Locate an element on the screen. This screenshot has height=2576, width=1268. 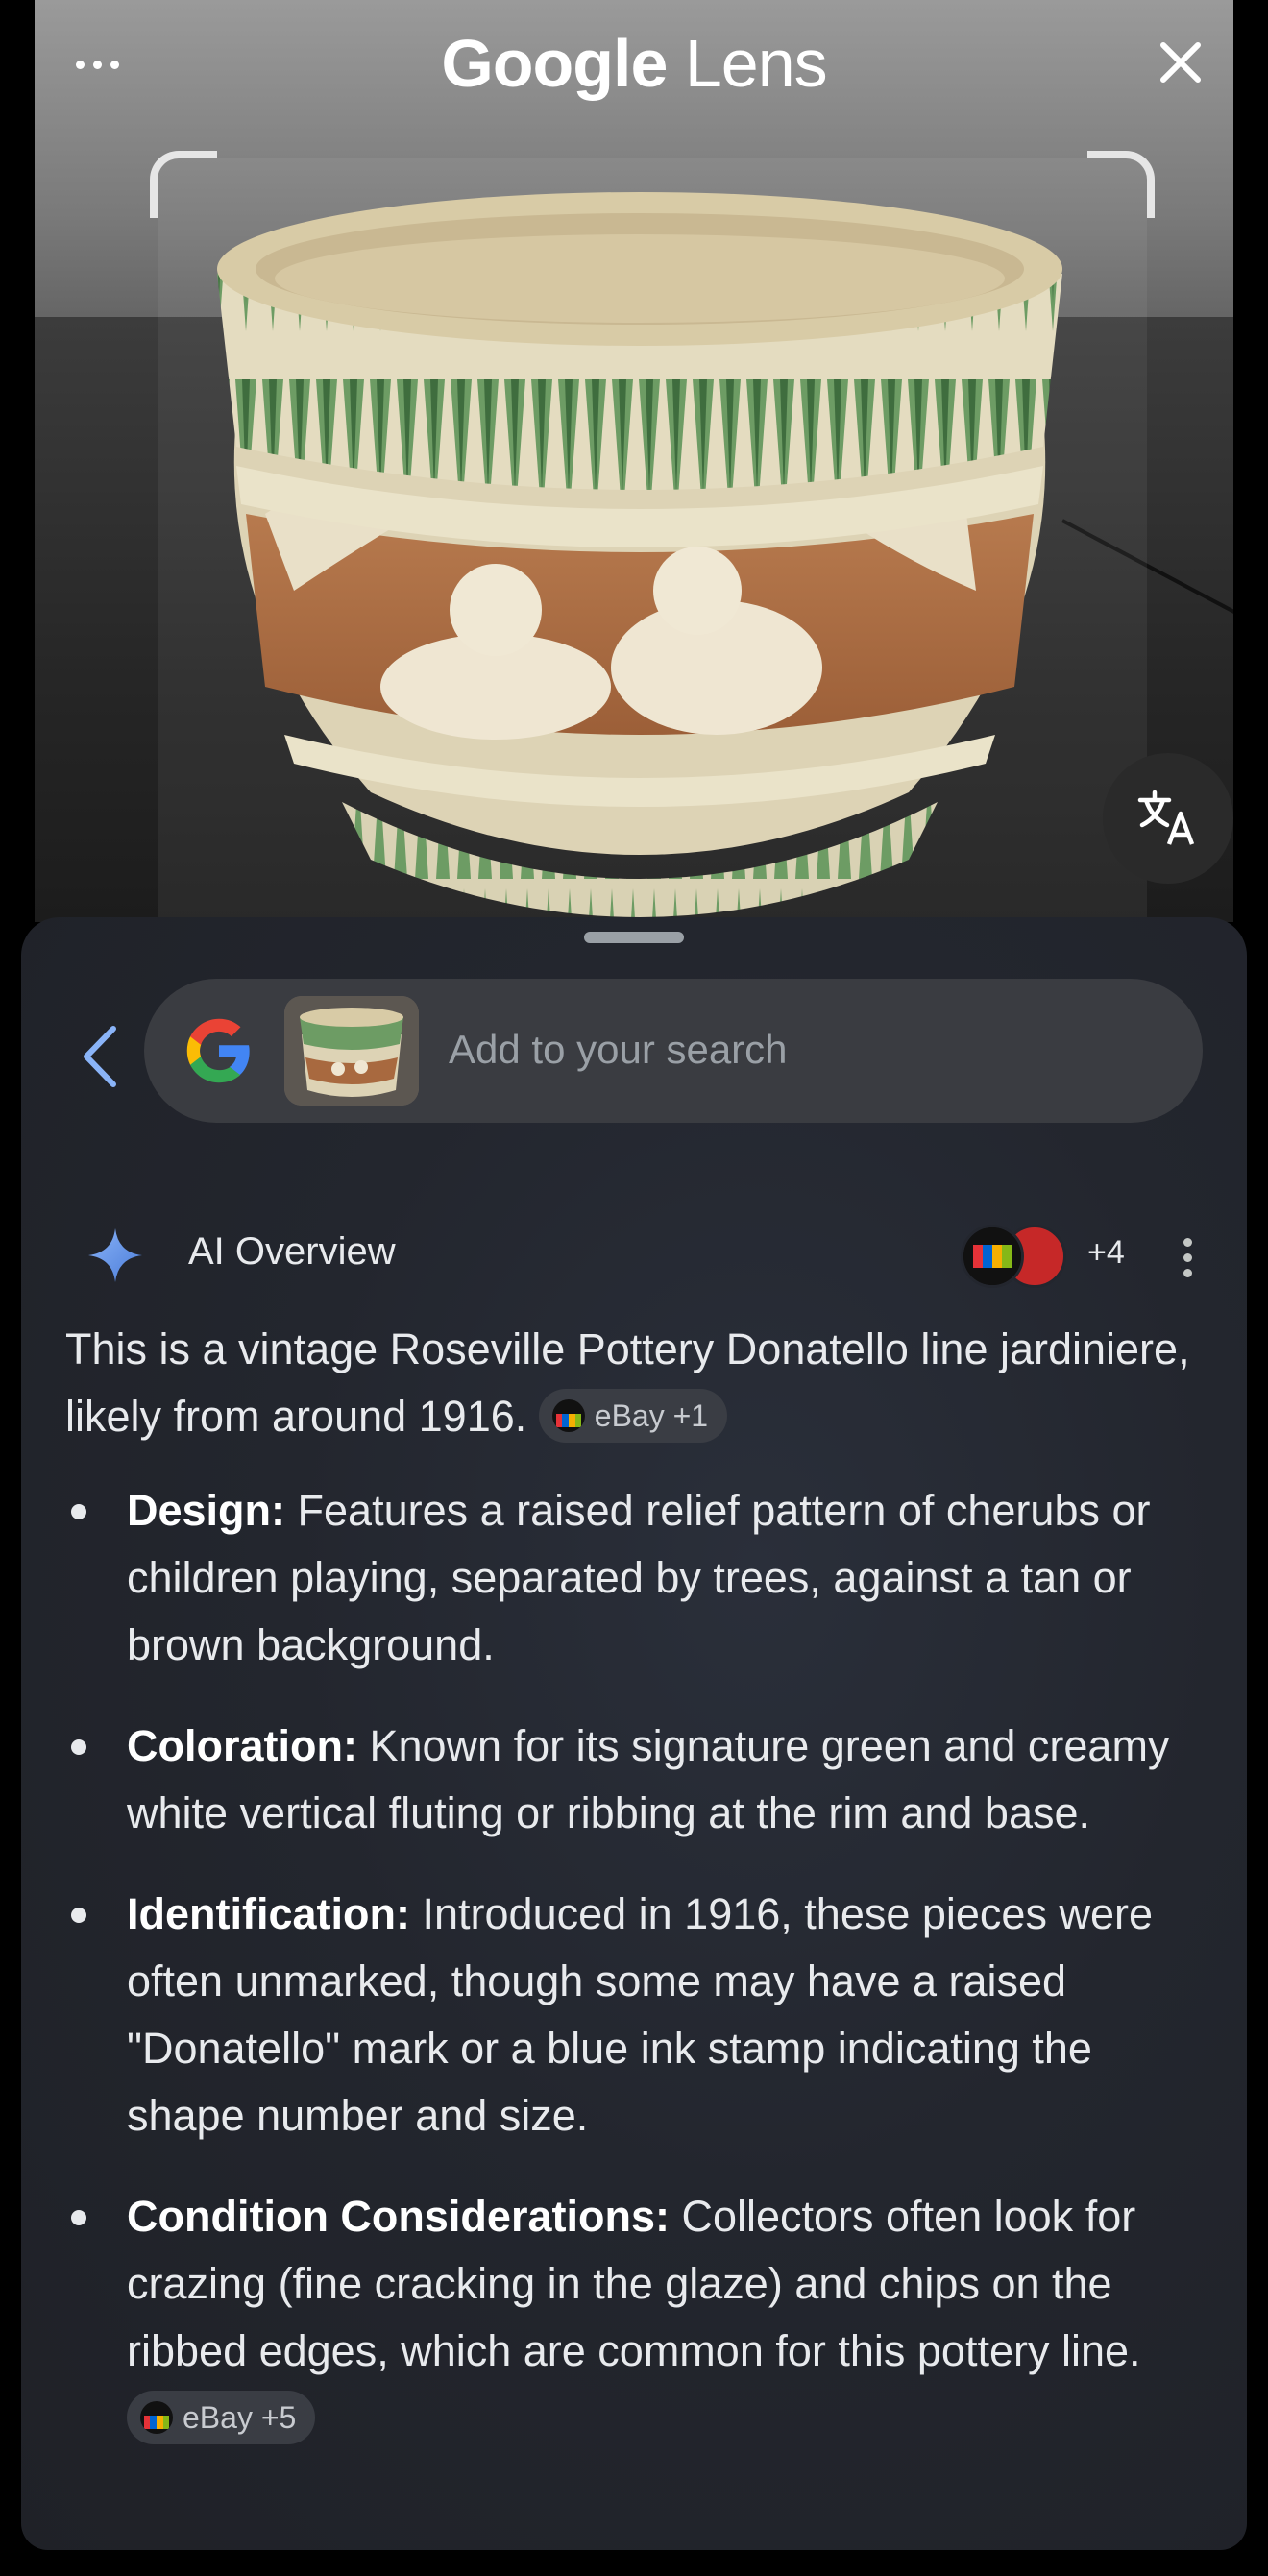
translate-icon is located at coordinates (1166, 818).